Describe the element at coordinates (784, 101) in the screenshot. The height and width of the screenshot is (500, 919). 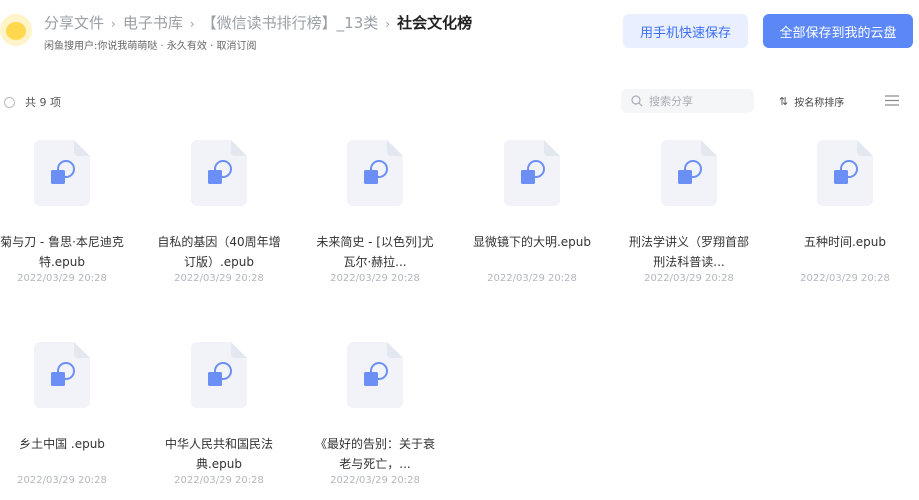
I see `sort-icon: ⇅` at that location.